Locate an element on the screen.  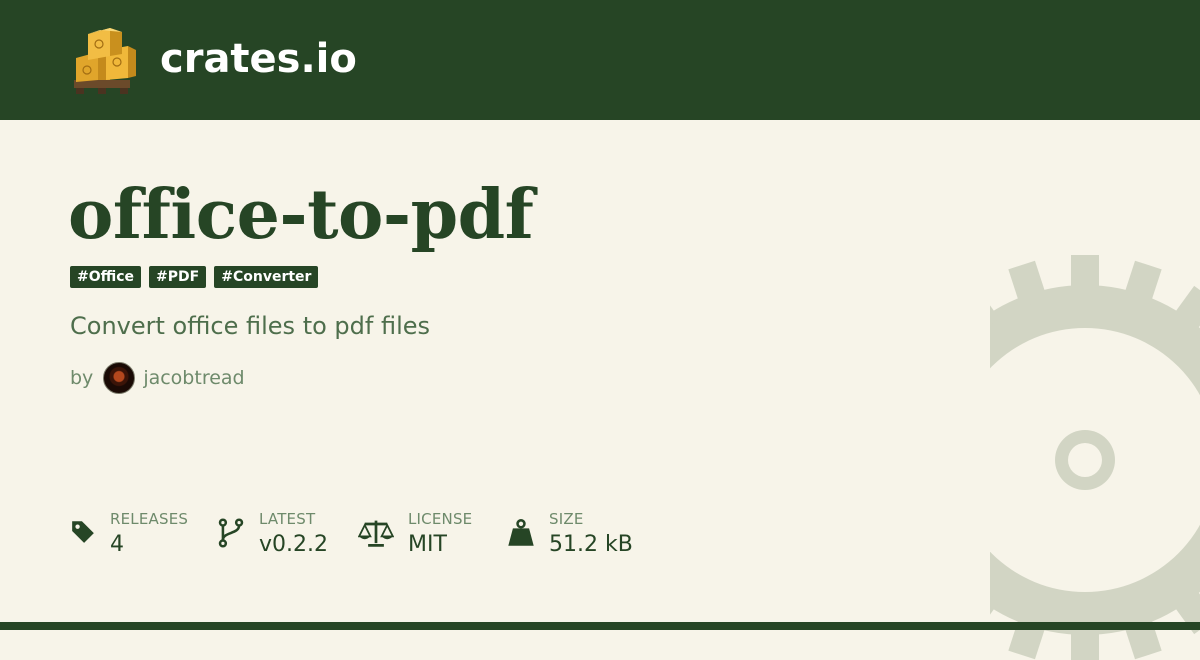
avatar is located at coordinates (119, 378).